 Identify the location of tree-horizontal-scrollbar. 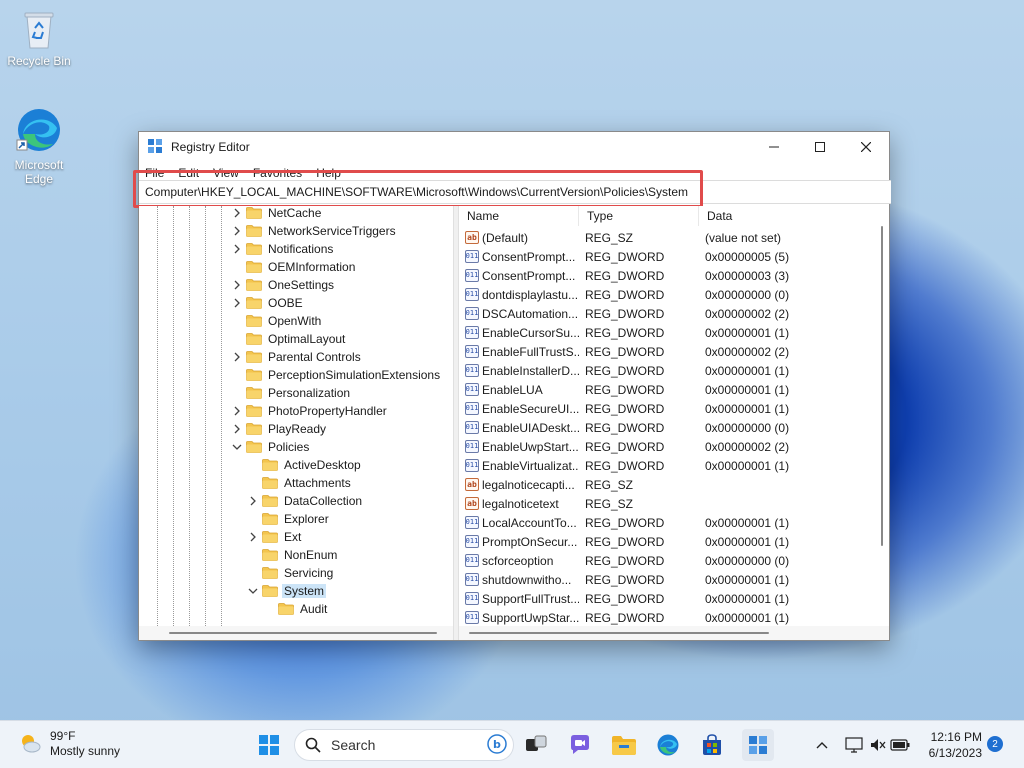
(296, 633).